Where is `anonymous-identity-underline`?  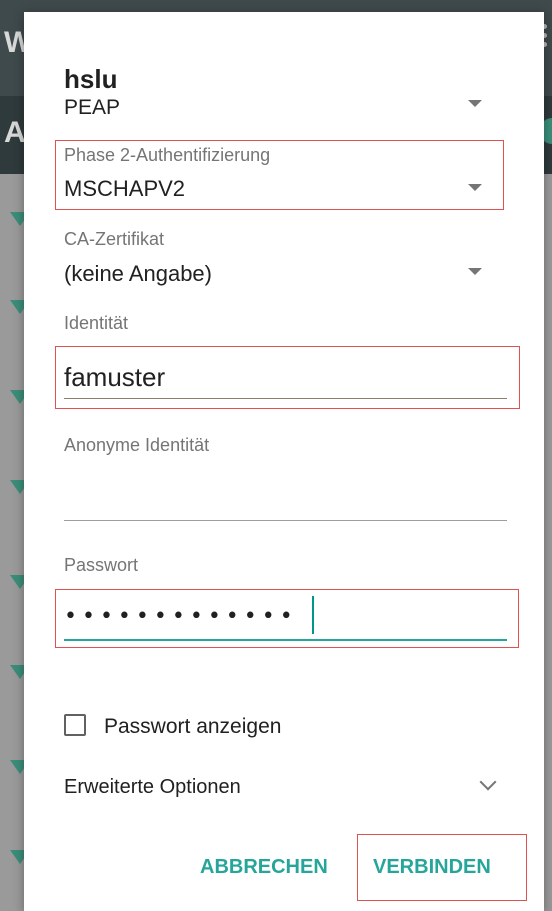
anonymous-identity-underline is located at coordinates (285, 520).